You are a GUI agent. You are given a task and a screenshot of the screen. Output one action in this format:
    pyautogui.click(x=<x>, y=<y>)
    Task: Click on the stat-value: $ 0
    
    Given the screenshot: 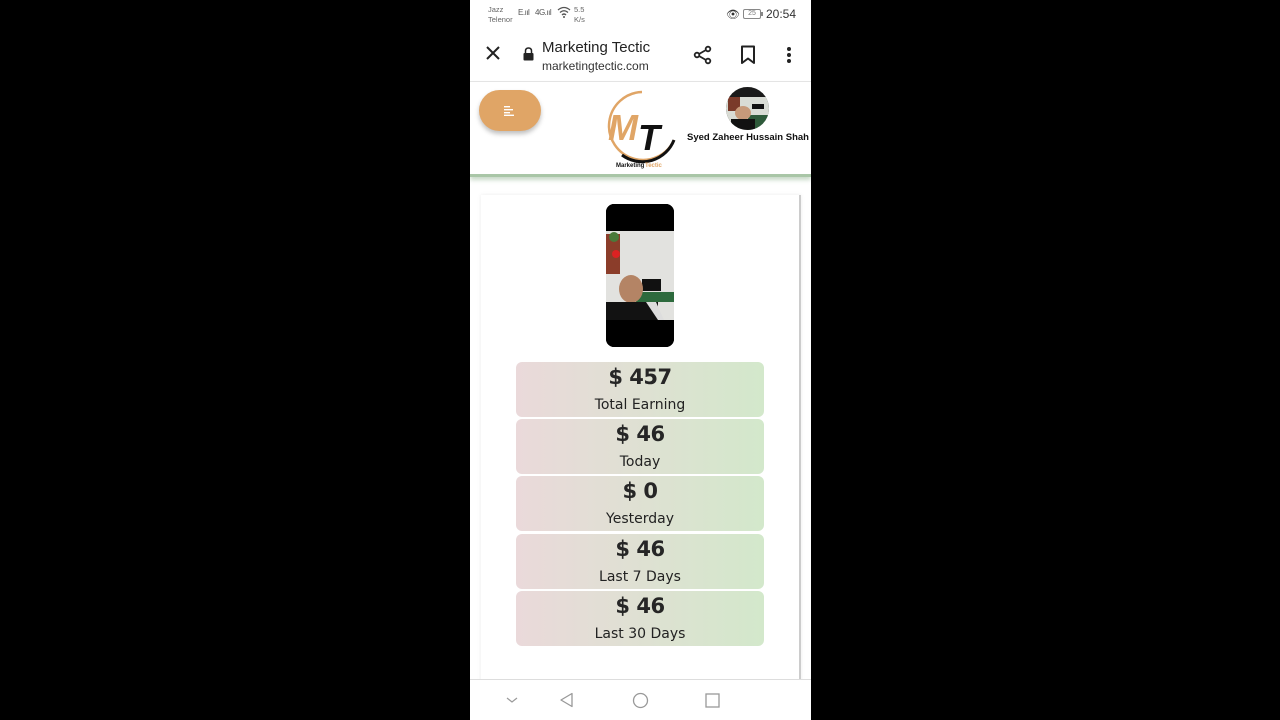 What is the action you would take?
    pyautogui.click(x=640, y=491)
    